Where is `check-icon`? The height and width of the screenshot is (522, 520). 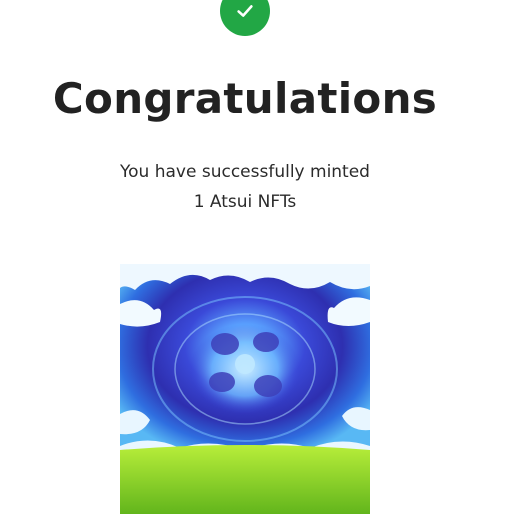
check-icon is located at coordinates (245, 11).